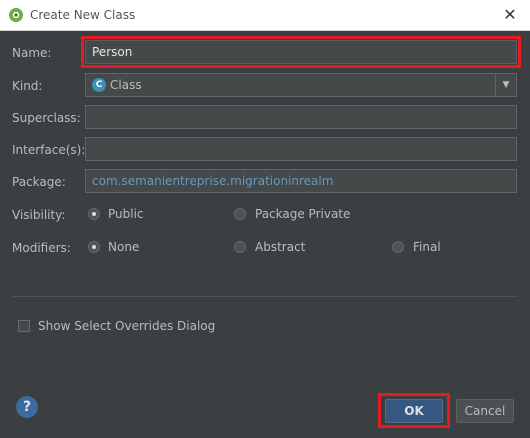 This screenshot has width=530, height=438. I want to click on section-divider, so click(265, 296).